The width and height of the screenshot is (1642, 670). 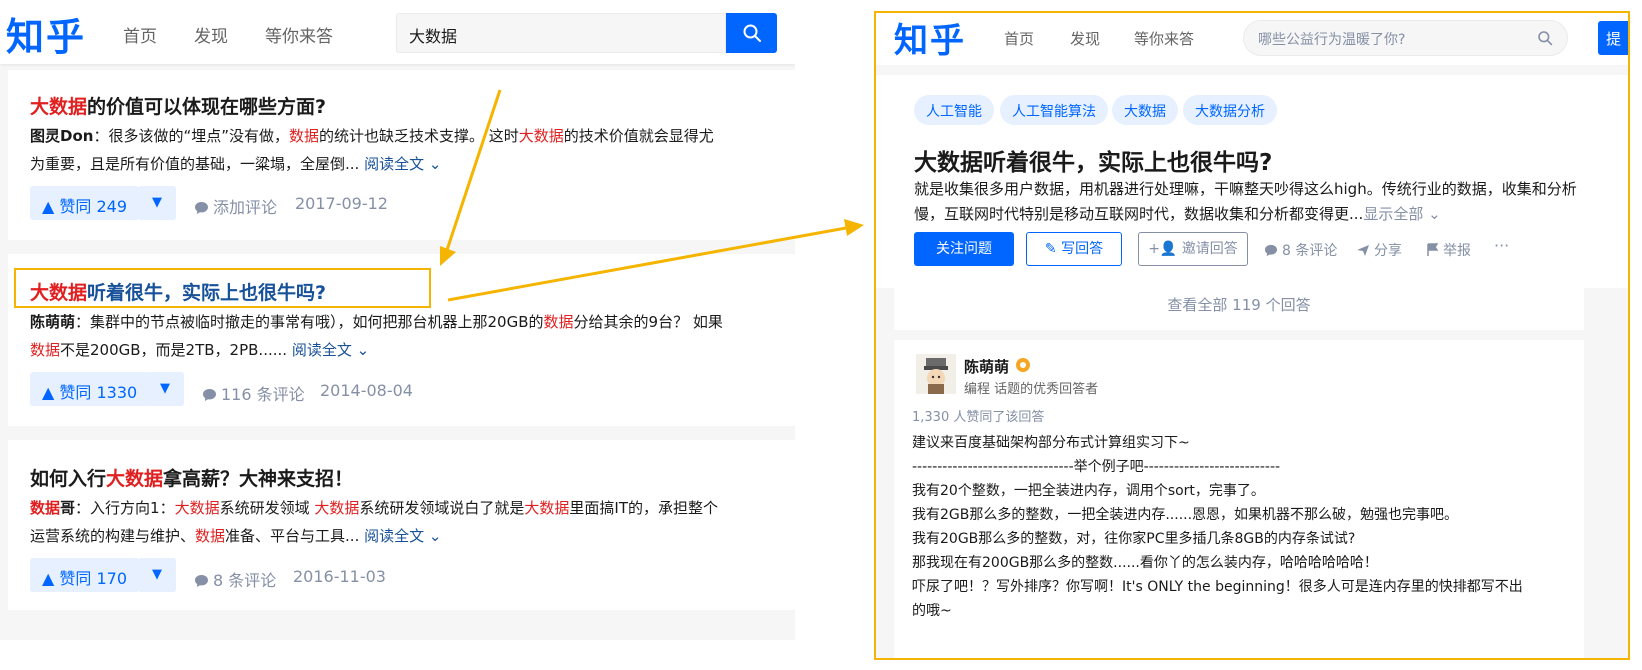 I want to click on answer-text-line: 那我现在有200GB那么多的整数......看你丫的怎么装内存，哈哈哈哈哈哈！, so click(x=1145, y=563).